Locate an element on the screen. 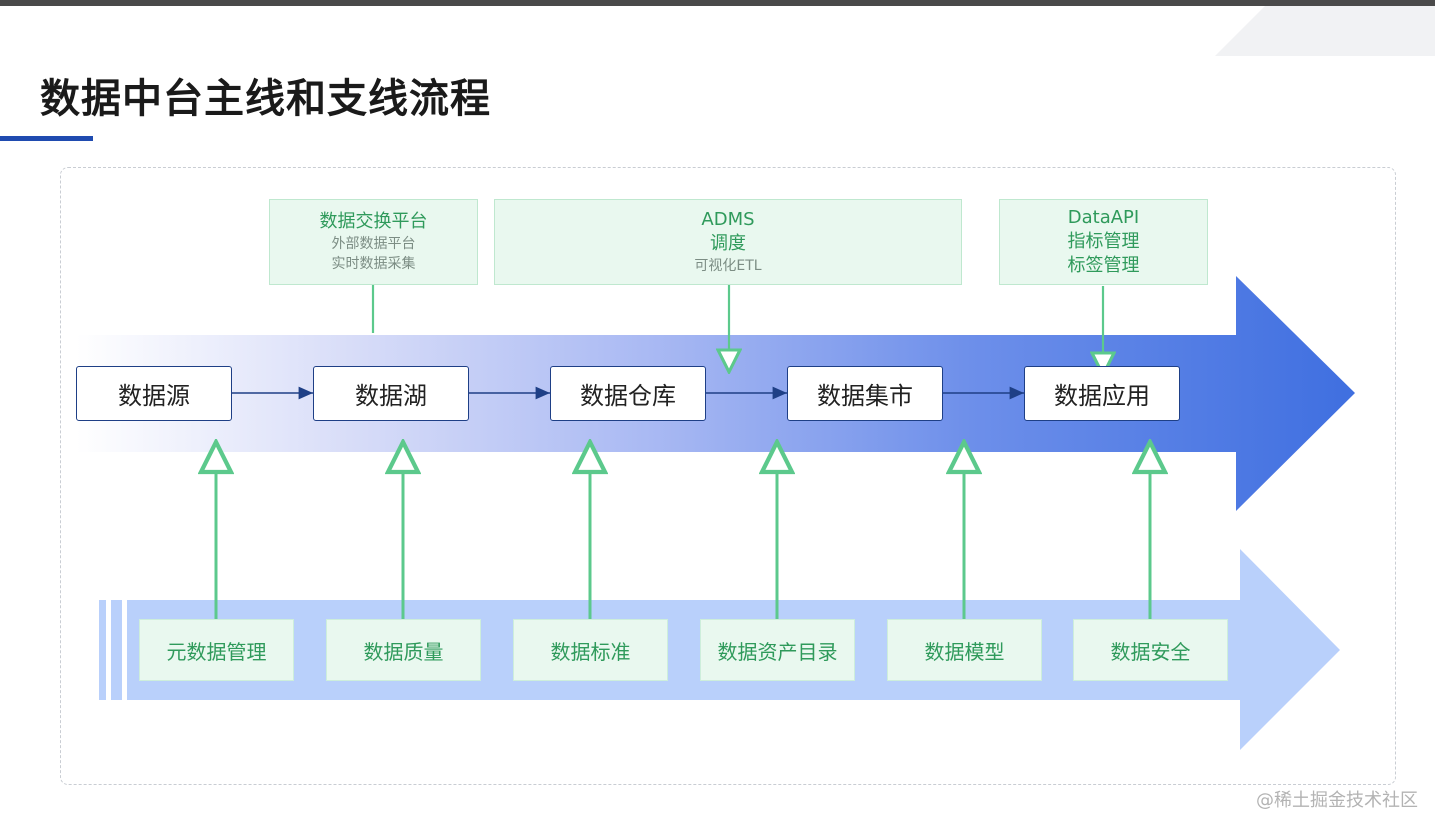  external-data-platform-label: 外部数据平台 is located at coordinates (373, 244).